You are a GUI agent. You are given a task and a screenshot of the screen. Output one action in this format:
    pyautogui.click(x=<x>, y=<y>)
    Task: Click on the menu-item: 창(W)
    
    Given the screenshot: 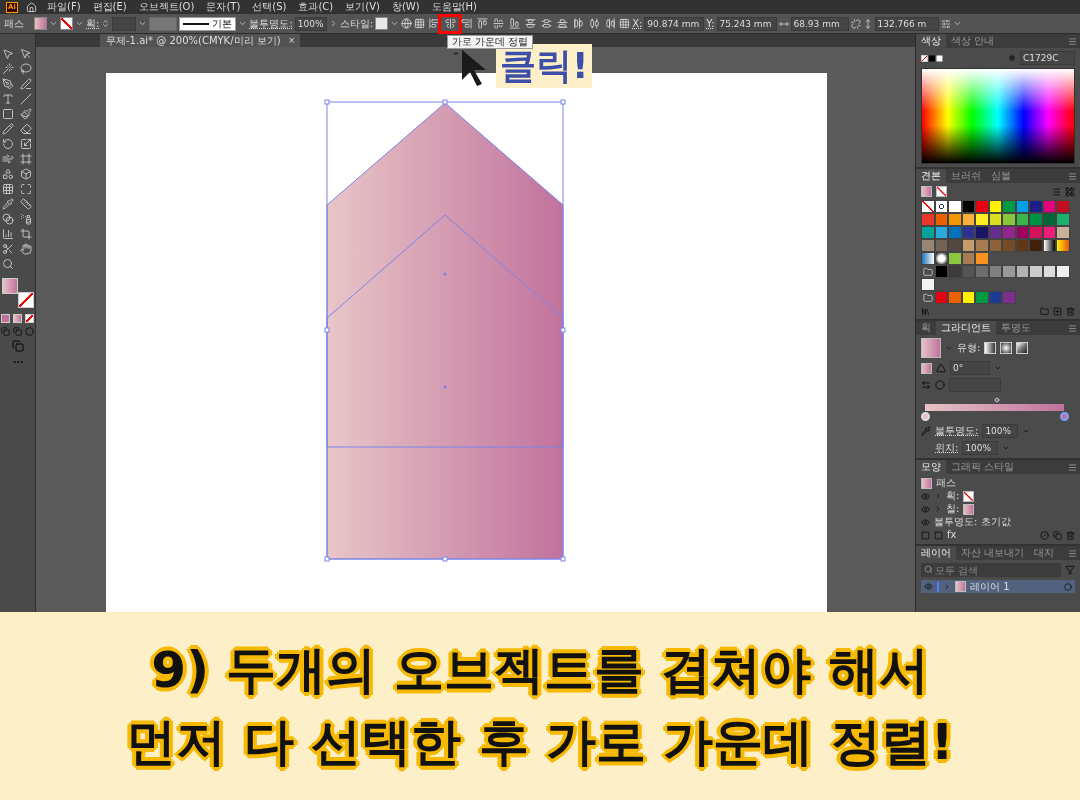 What is the action you would take?
    pyautogui.click(x=405, y=7)
    